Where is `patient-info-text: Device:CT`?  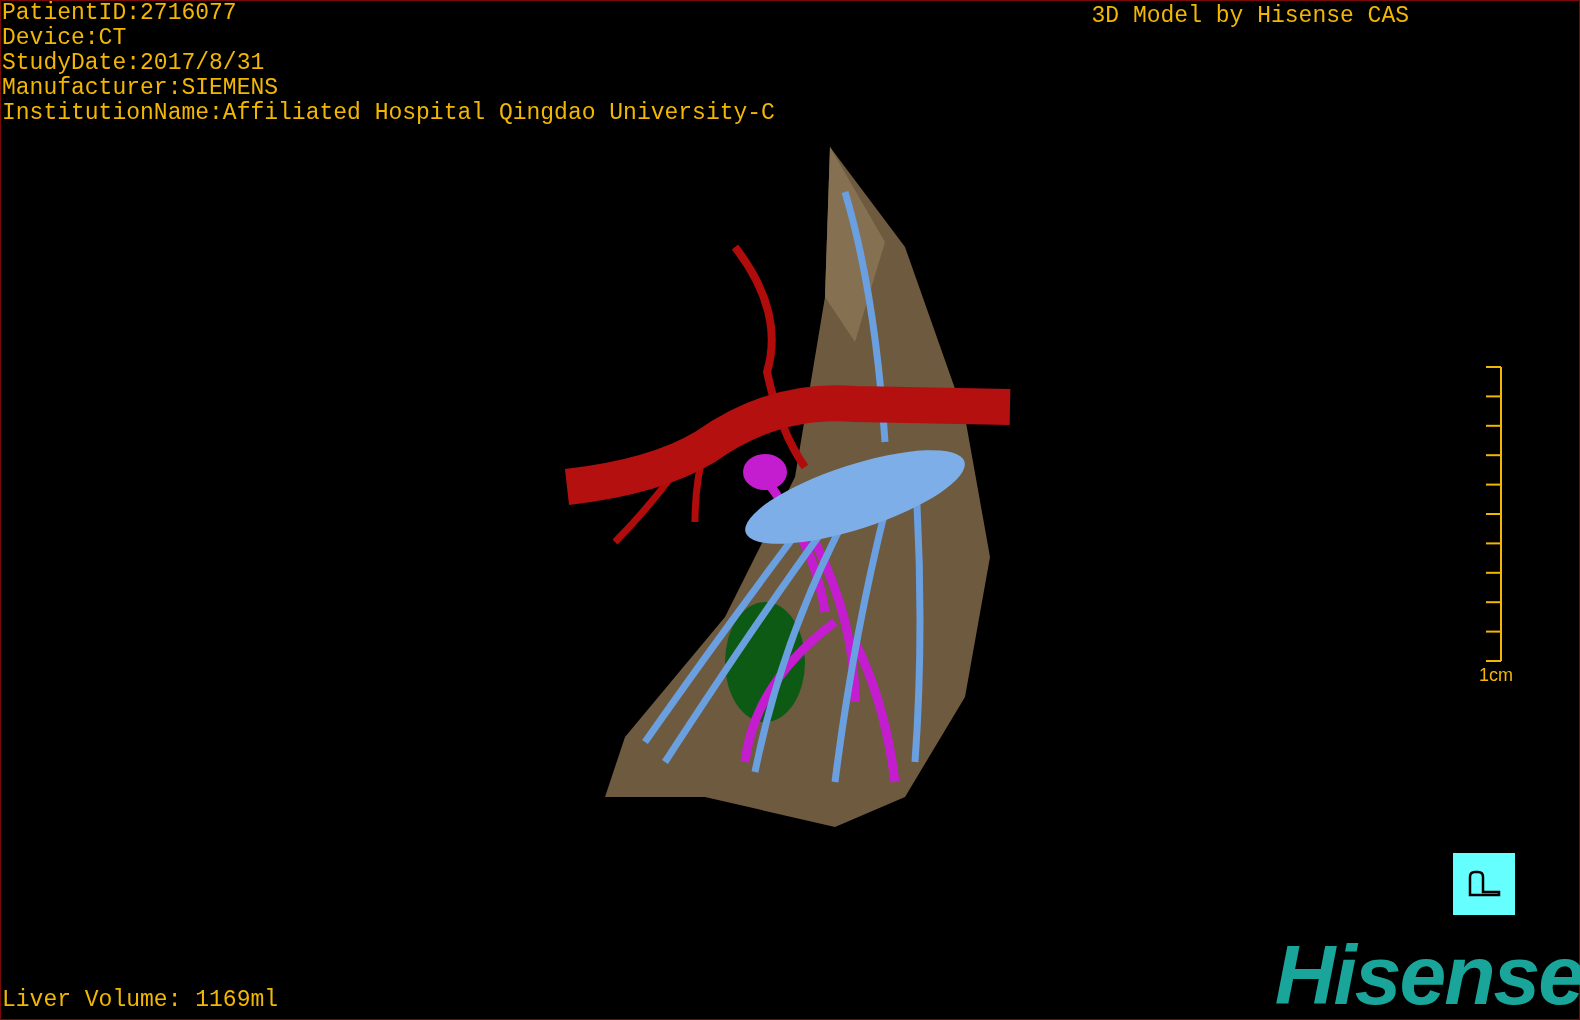
patient-info-text: Device:CT is located at coordinates (65, 38).